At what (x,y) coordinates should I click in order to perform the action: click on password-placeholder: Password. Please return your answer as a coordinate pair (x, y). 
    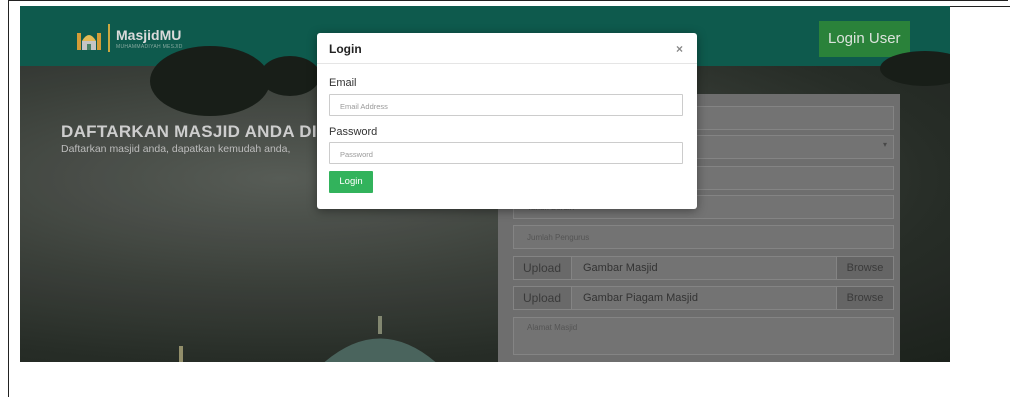
    Looking at the image, I should click on (356, 154).